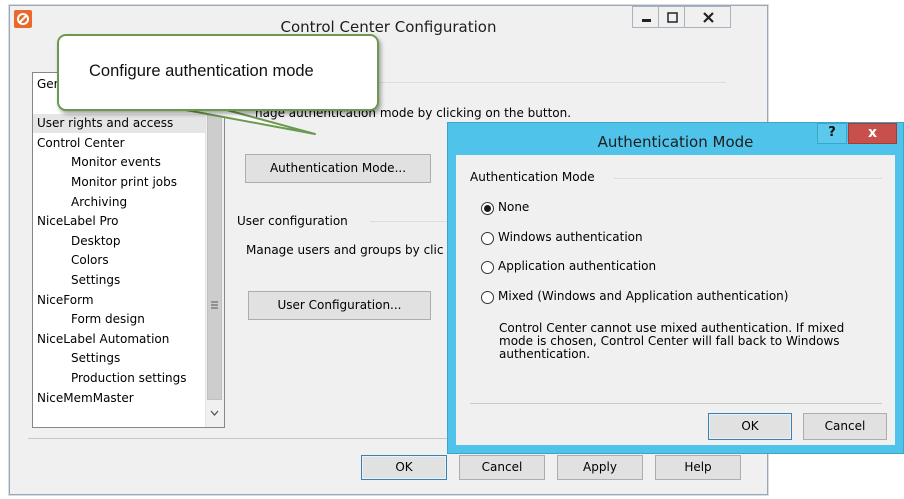 The width and height of the screenshot is (904, 499). I want to click on tree-item: Monitor print jobs, so click(119, 182).